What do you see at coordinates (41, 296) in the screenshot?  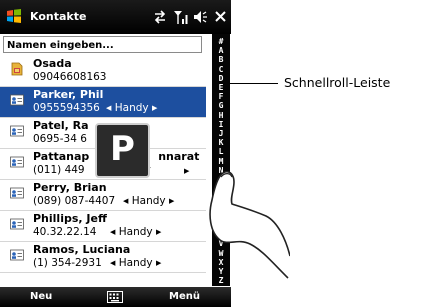 I see `new-button: Neu` at bounding box center [41, 296].